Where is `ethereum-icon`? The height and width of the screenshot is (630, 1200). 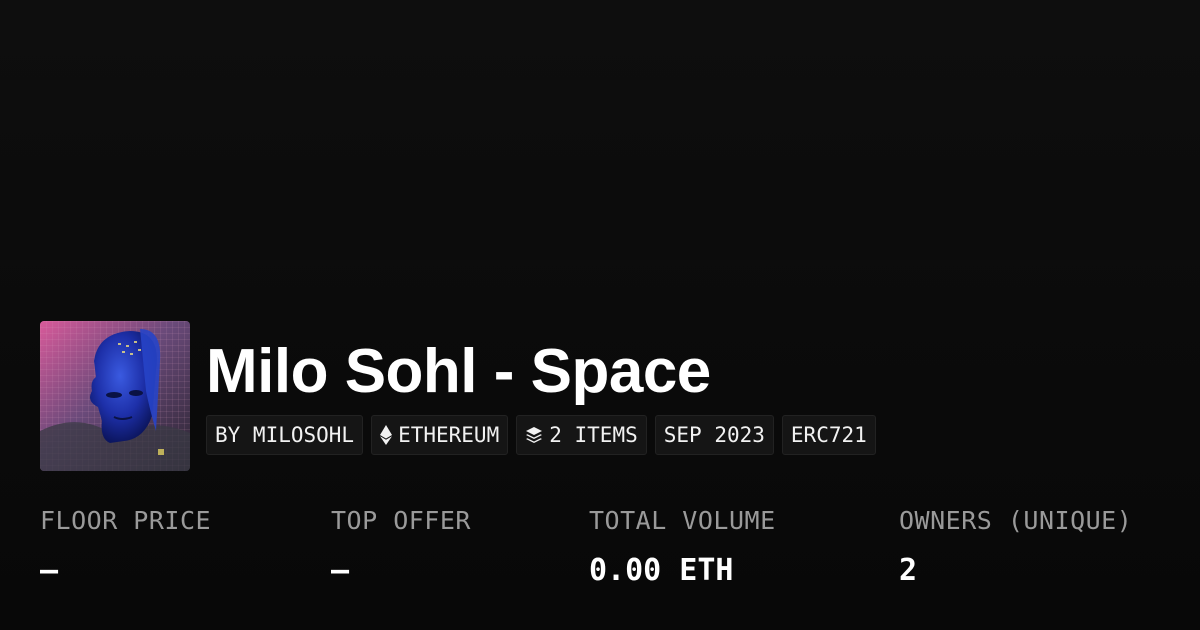 ethereum-icon is located at coordinates (386, 435).